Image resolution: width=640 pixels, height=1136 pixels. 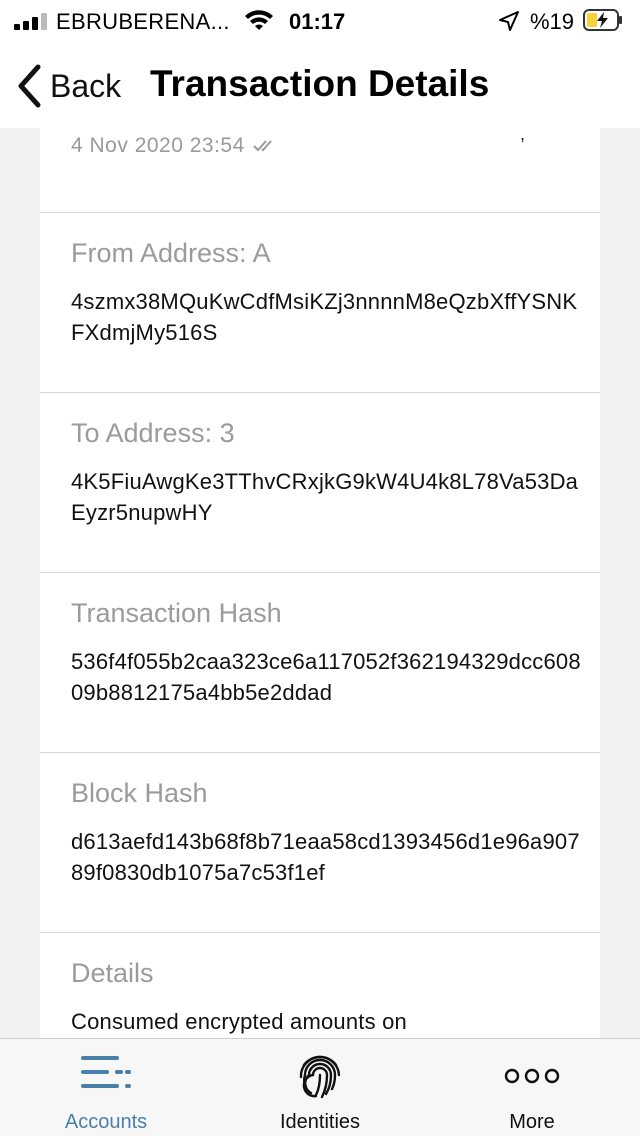 What do you see at coordinates (509, 21) in the screenshot?
I see `location-arrow-icon` at bounding box center [509, 21].